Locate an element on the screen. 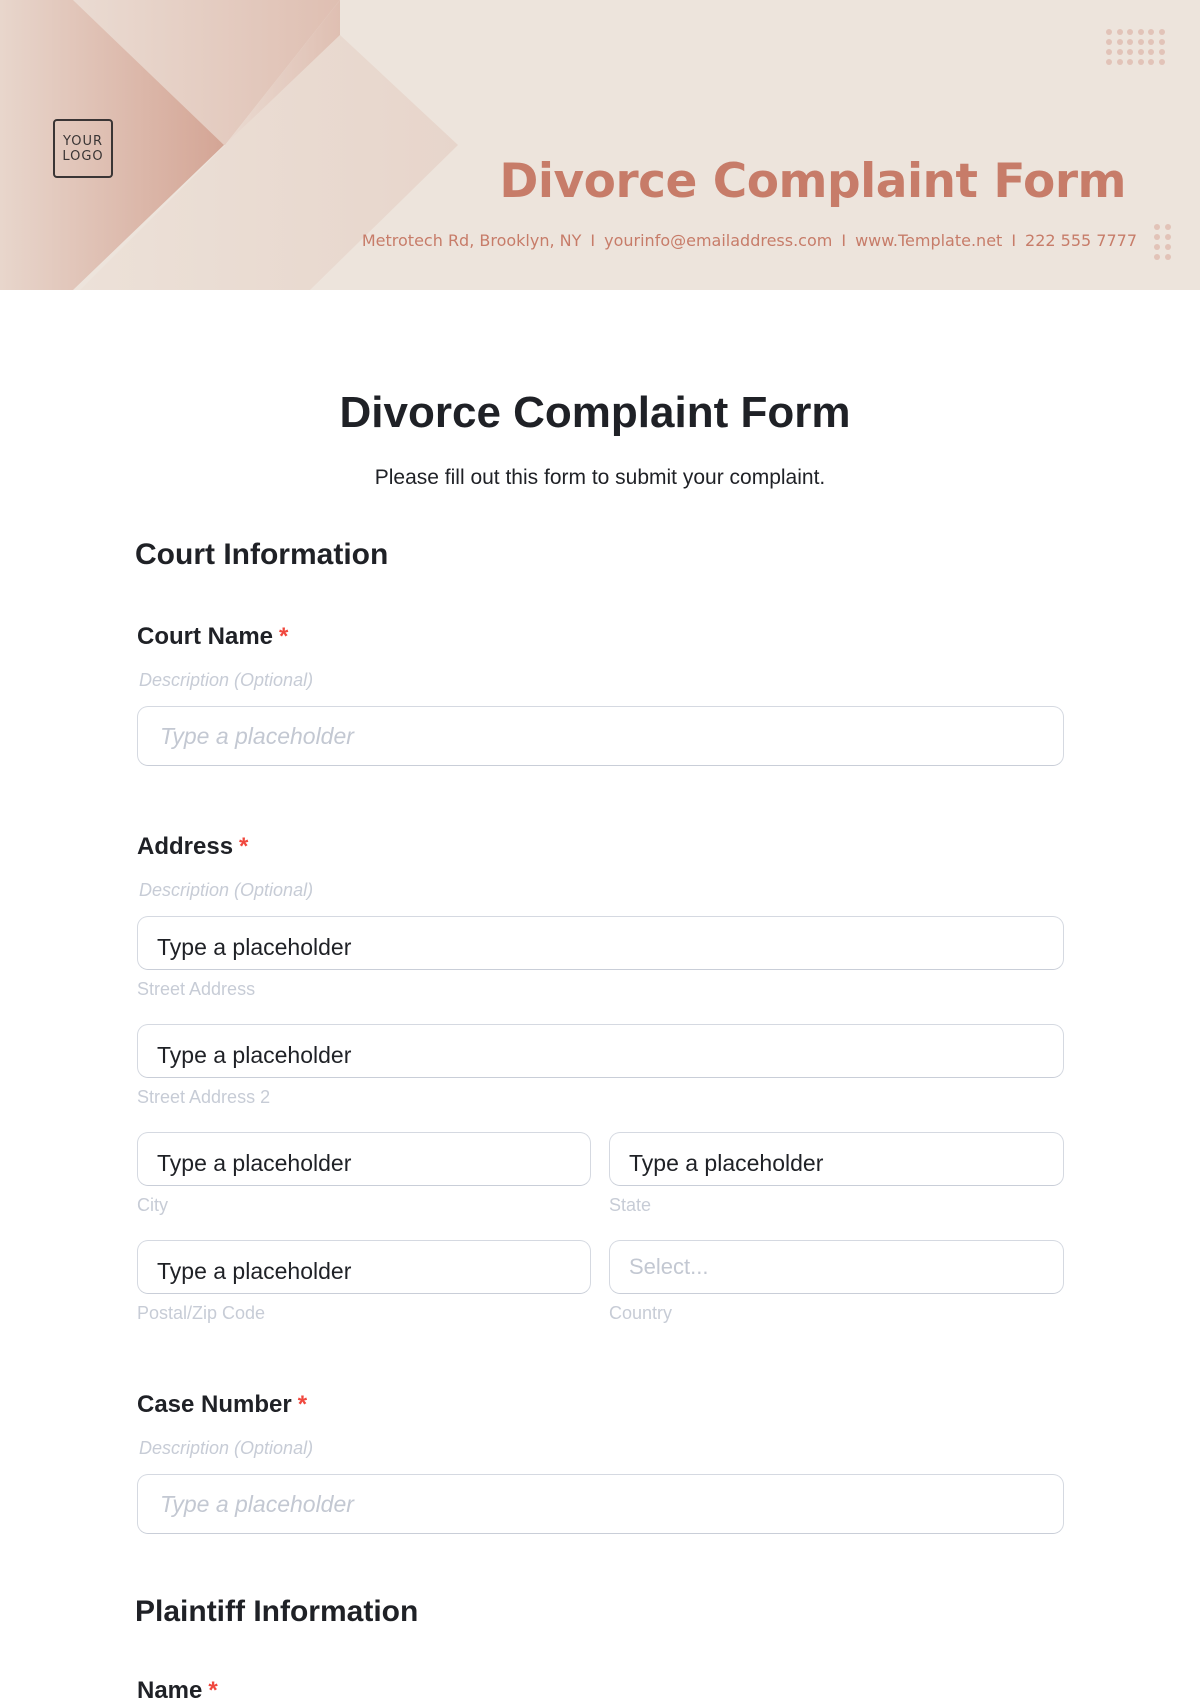 Image resolution: width=1200 pixels, height=1701 pixels. field-label-name: Name * is located at coordinates (177, 1689).